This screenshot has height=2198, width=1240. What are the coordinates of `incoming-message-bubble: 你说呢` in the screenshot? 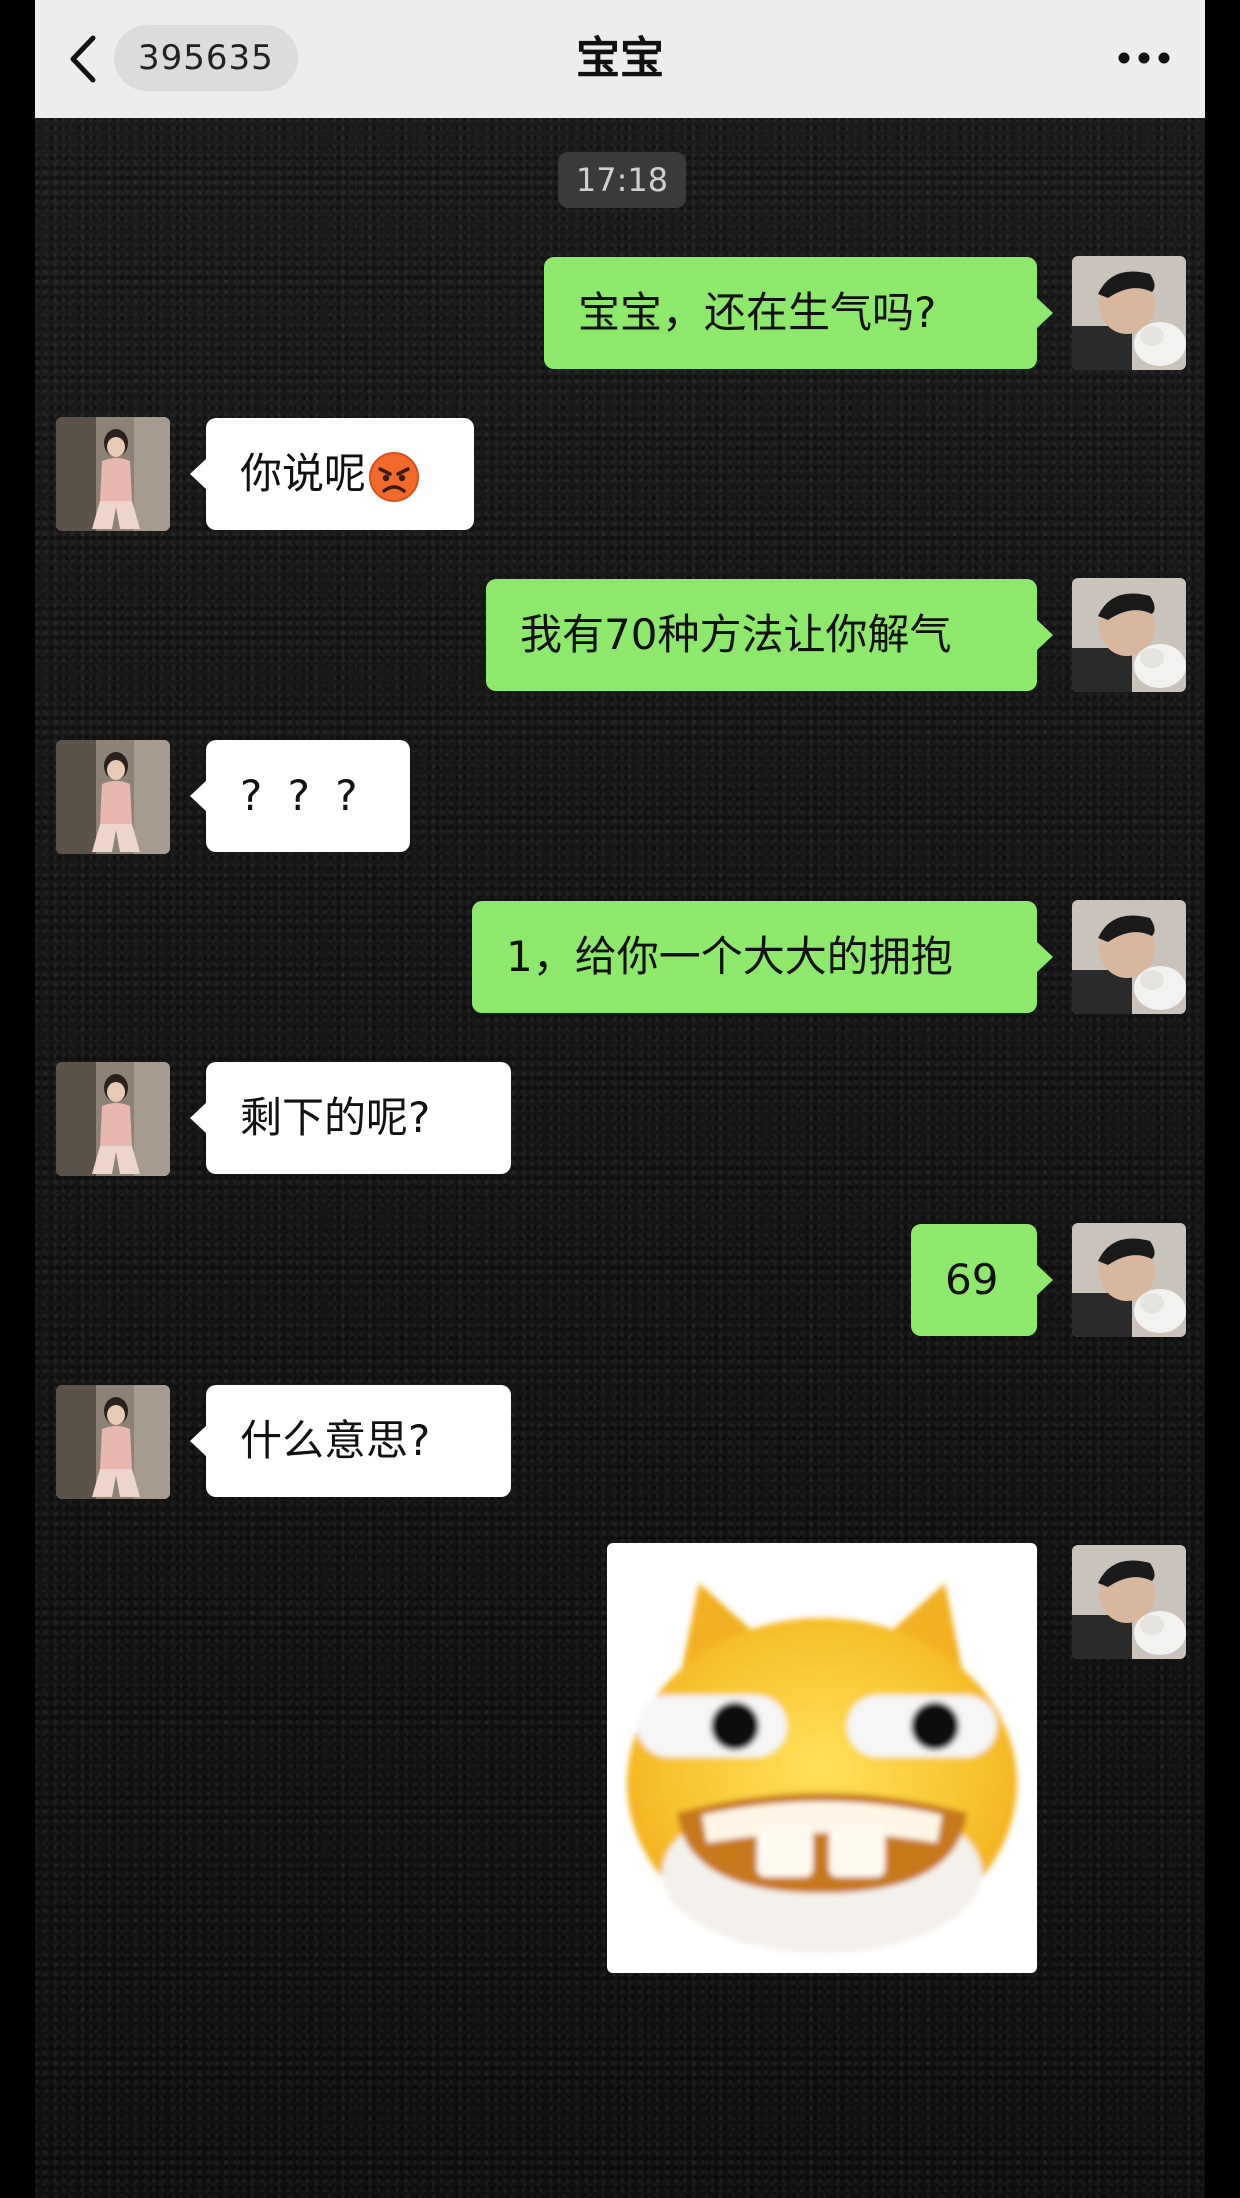 It's located at (332, 474).